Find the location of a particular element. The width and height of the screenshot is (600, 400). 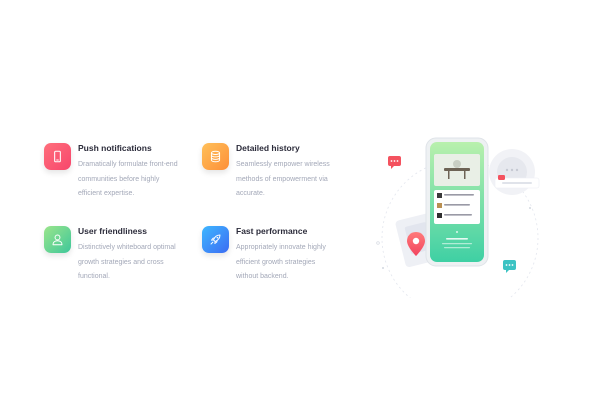

app-phone-illustration is located at coordinates (458, 217).